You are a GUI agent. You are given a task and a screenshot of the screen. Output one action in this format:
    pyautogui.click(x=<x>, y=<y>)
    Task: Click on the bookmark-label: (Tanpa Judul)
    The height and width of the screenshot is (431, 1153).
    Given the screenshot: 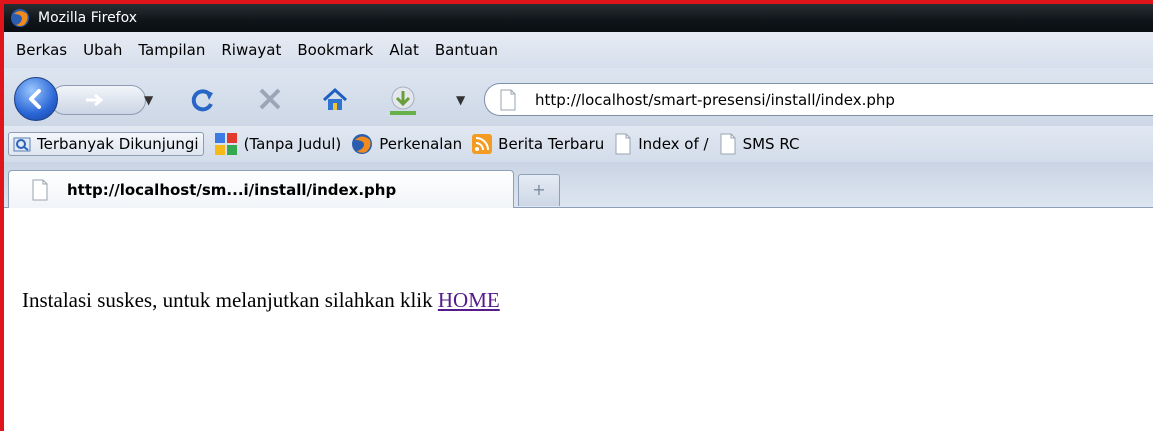 What is the action you would take?
    pyautogui.click(x=292, y=144)
    